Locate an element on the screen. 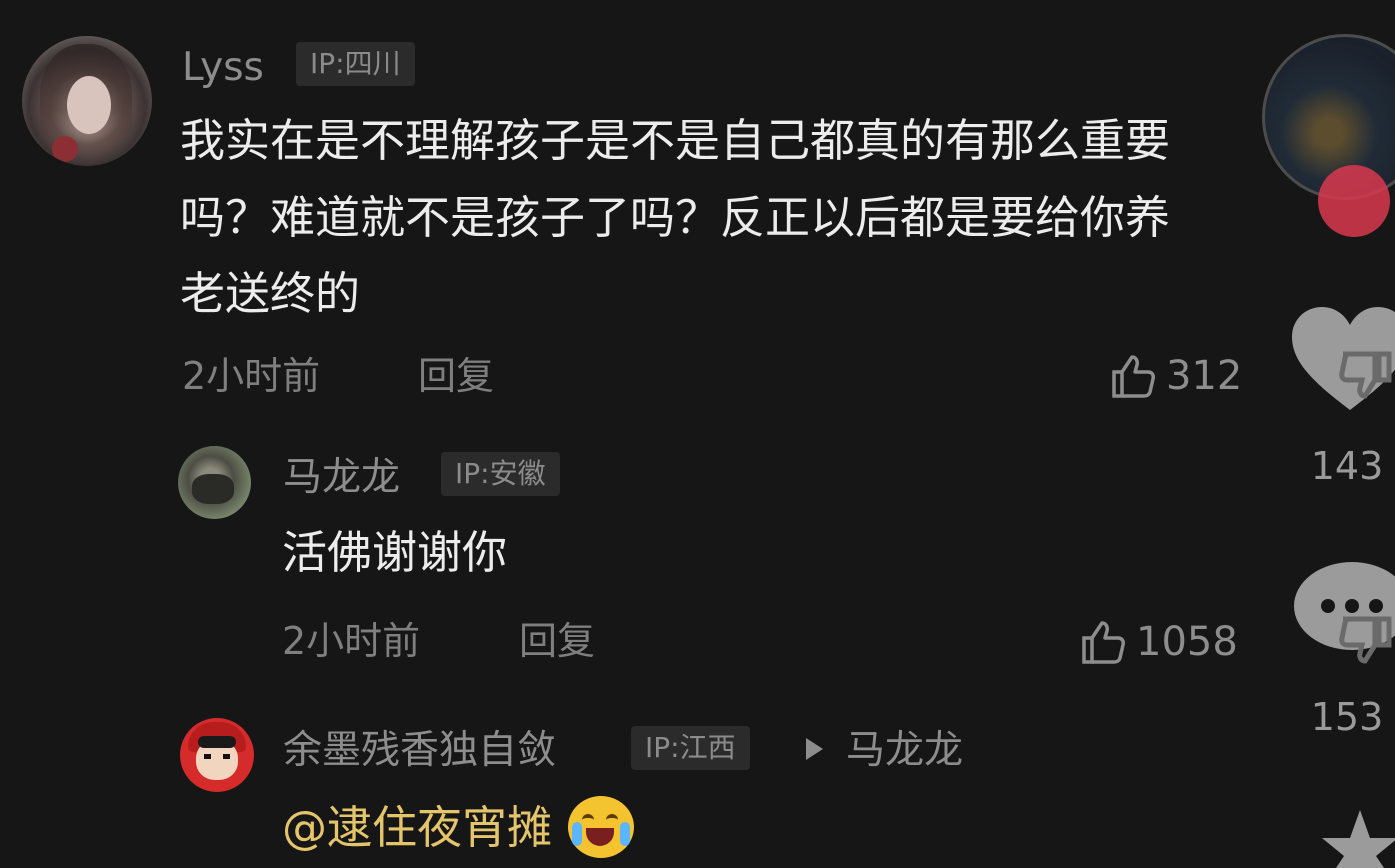 This screenshot has width=1395, height=868. ip-tag: IP:江西 is located at coordinates (690, 748).